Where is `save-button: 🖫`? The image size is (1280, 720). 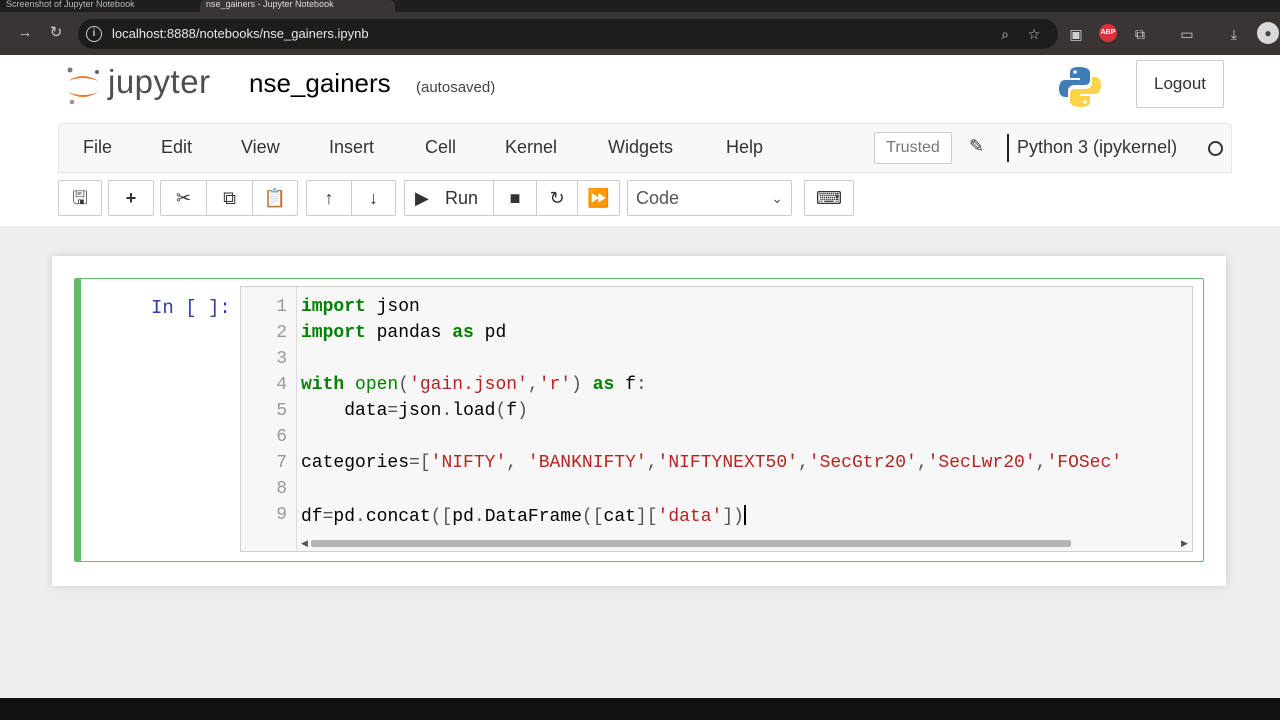 save-button: 🖫 is located at coordinates (80, 198).